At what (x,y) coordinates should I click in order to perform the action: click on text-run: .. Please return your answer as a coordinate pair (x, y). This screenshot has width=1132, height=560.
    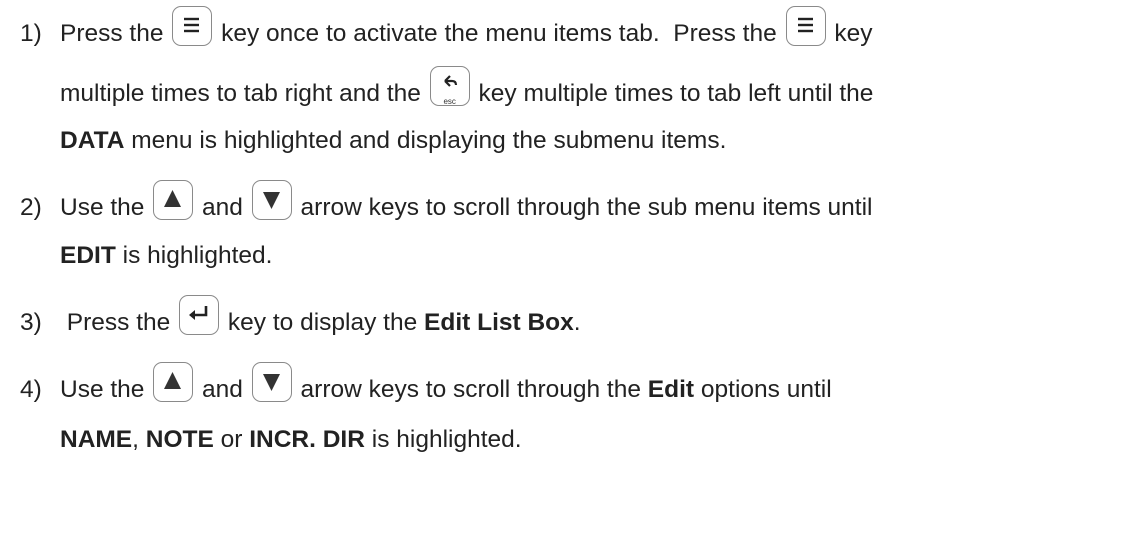
    Looking at the image, I should click on (577, 322).